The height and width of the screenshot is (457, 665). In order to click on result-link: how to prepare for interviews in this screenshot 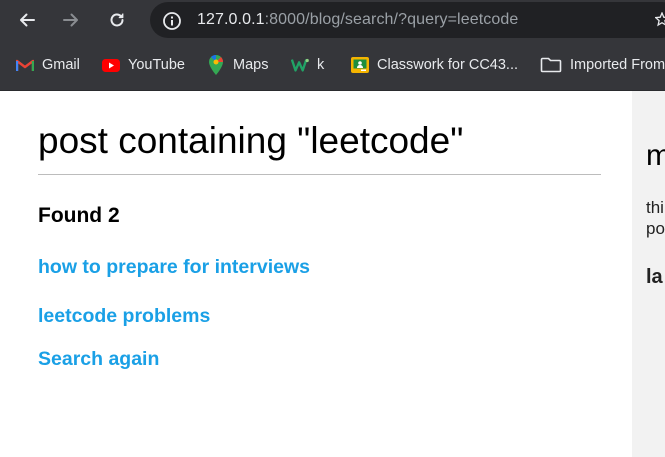, I will do `click(174, 267)`.